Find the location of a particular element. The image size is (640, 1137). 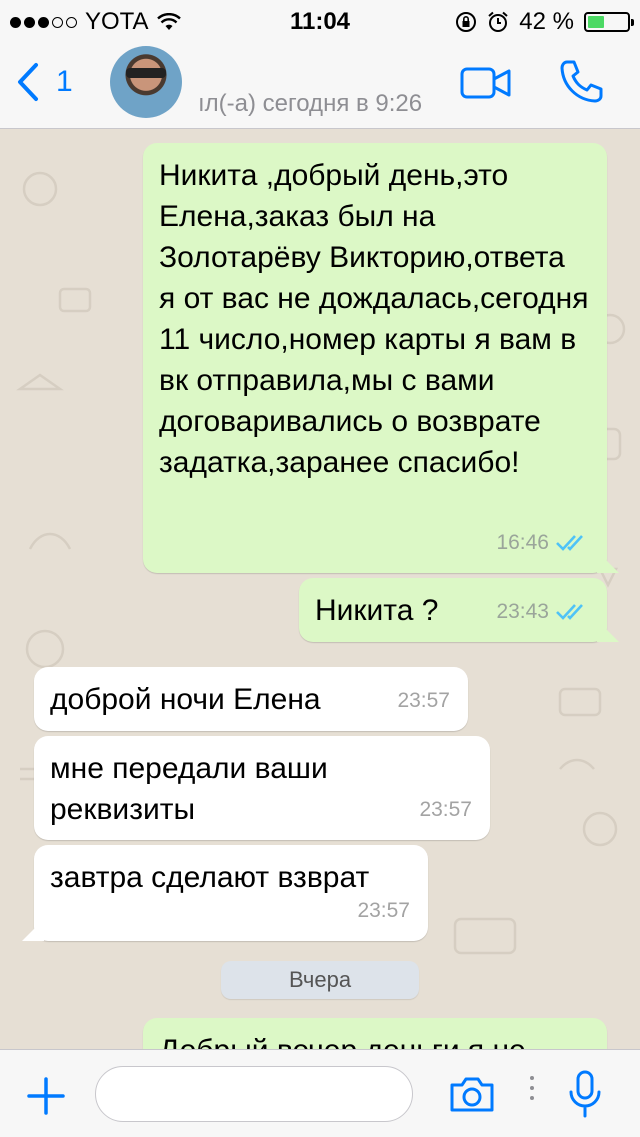

message-bubble-incoming: мне передали ваши реквизиты 23:57 is located at coordinates (262, 788).